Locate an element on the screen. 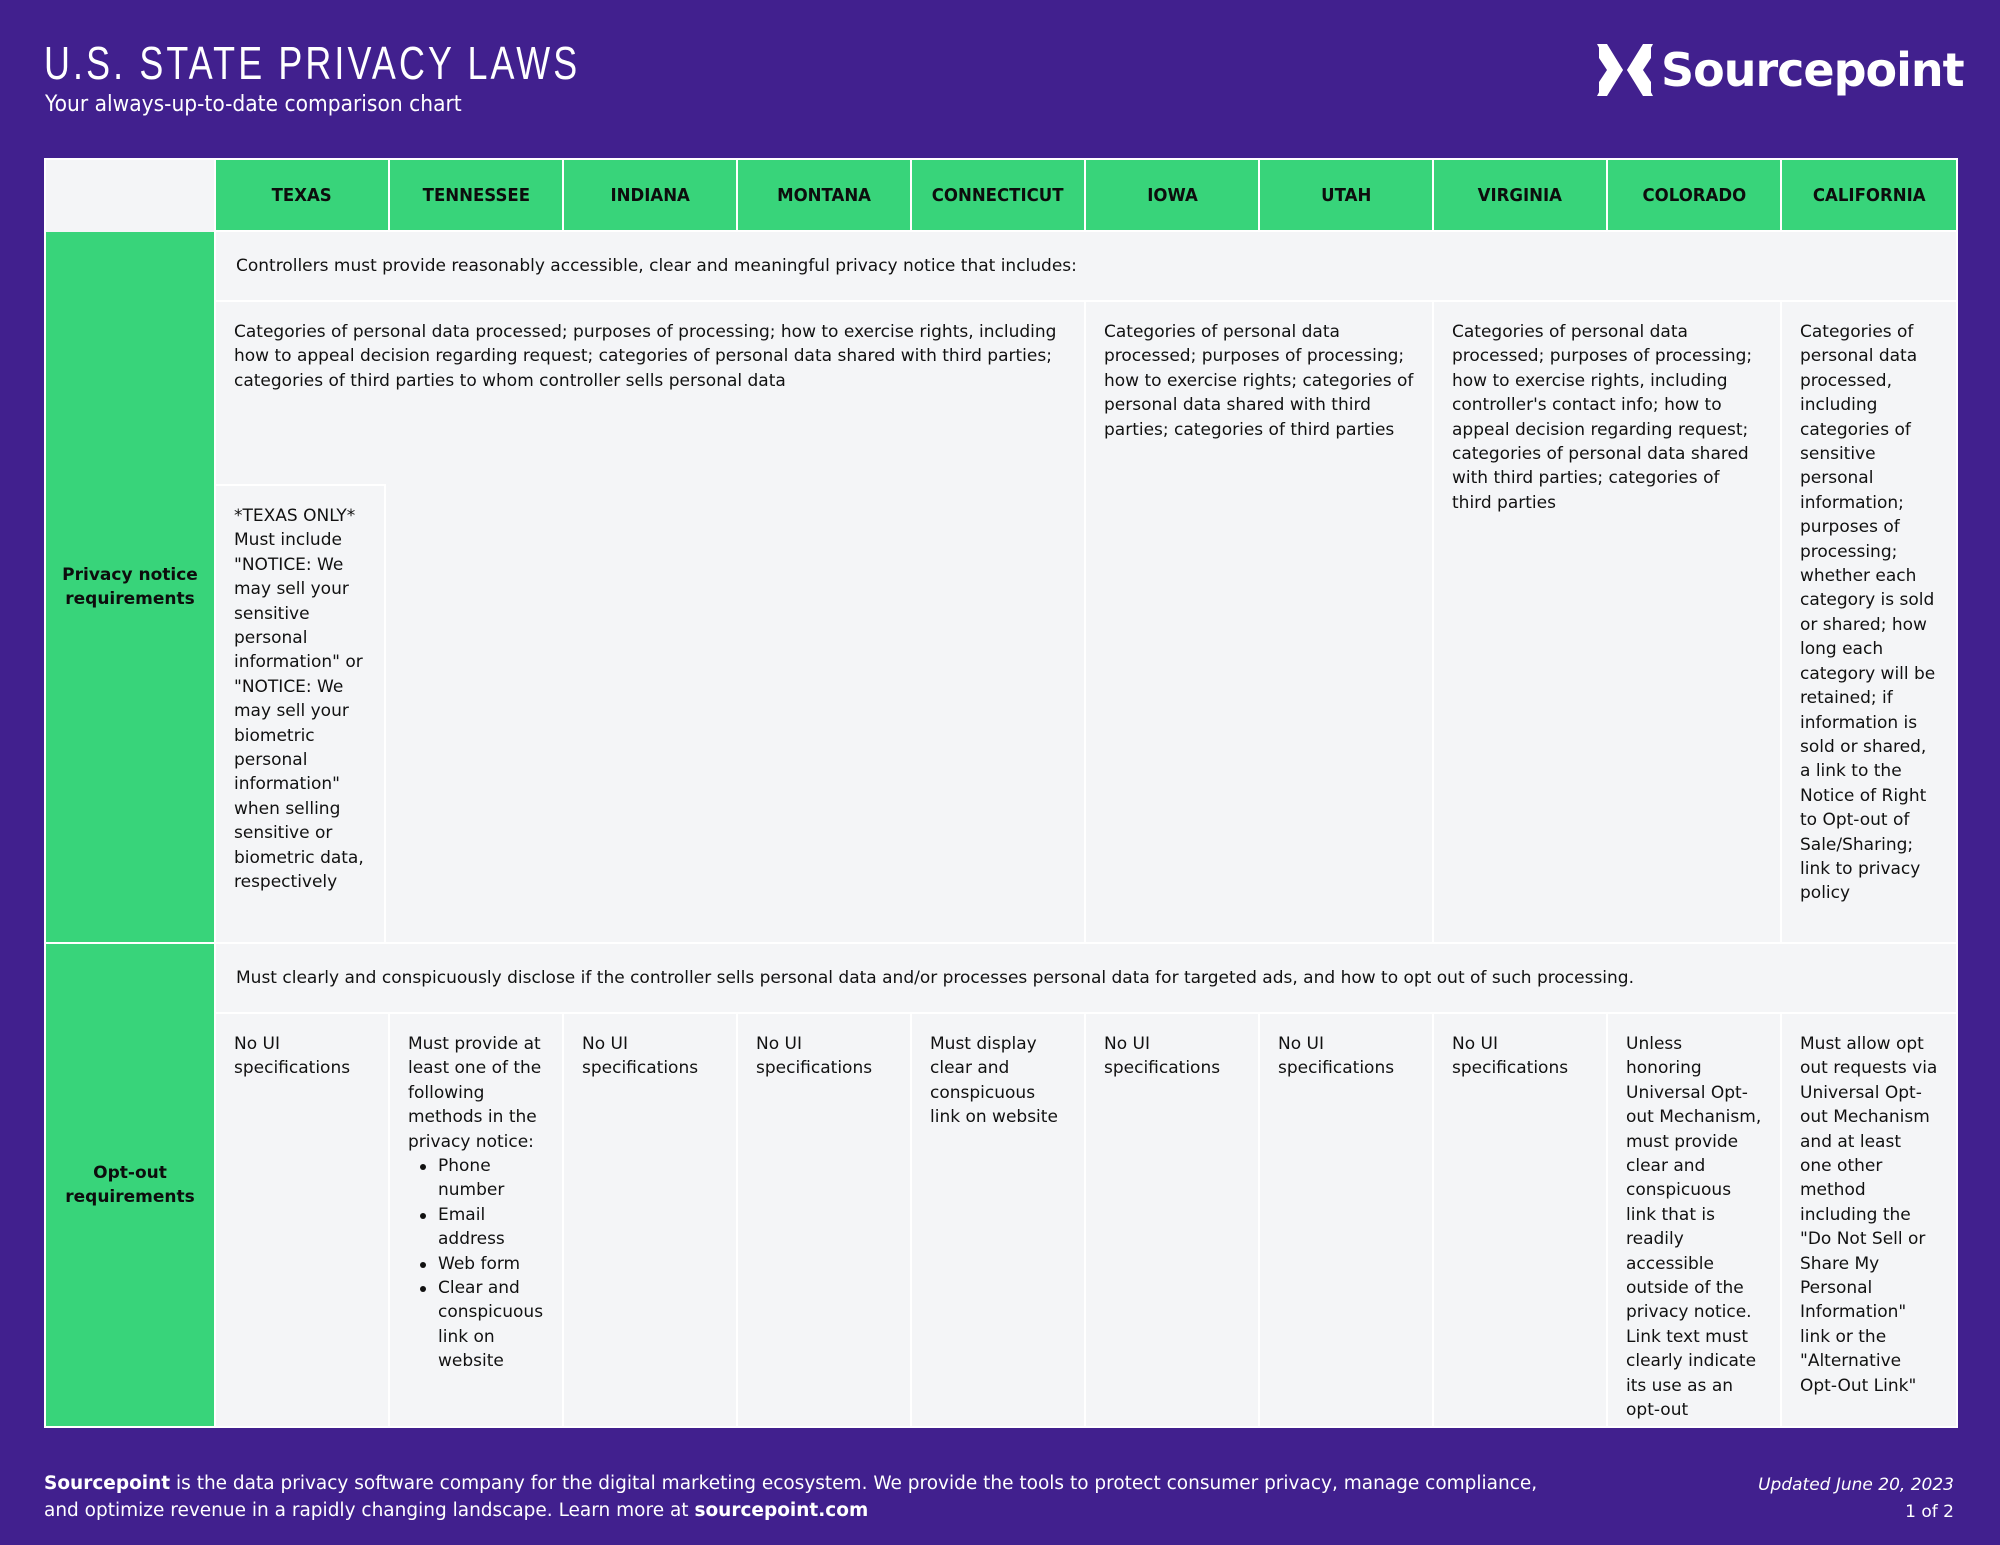 Image resolution: width=2000 pixels, height=1545 pixels. list-item: Web form is located at coordinates (476, 1264).